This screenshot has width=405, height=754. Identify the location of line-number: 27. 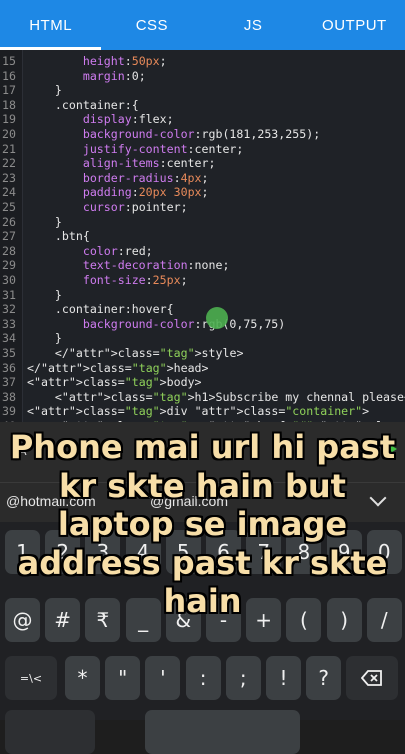
(9, 236).